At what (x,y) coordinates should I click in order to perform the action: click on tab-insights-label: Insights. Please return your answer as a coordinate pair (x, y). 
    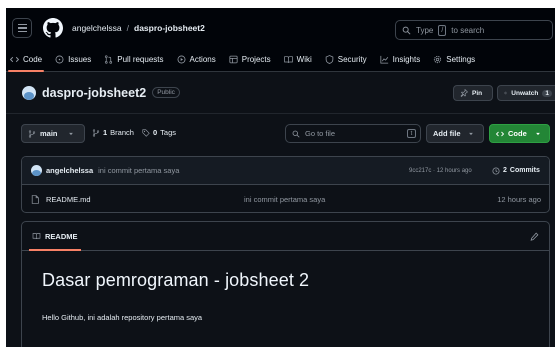
    Looking at the image, I should click on (406, 59).